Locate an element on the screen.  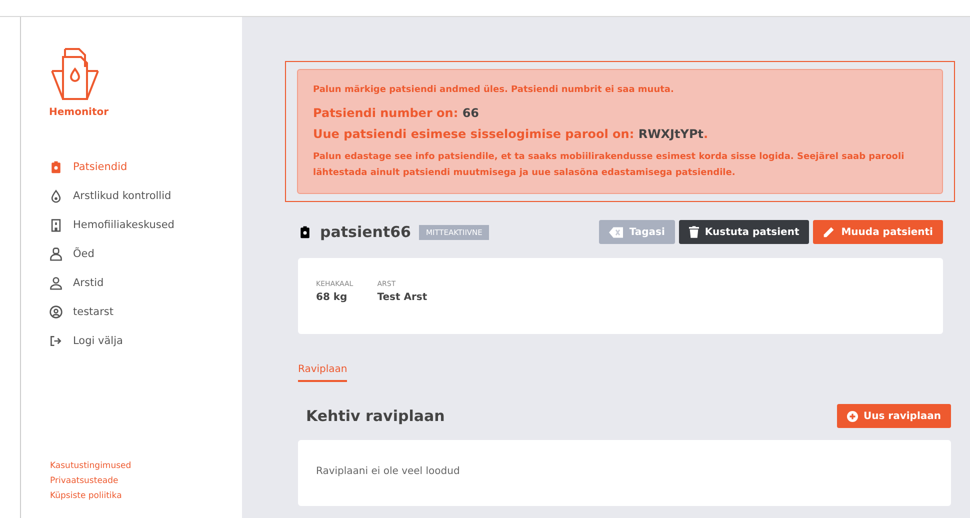
field-value: Test Arst is located at coordinates (402, 297).